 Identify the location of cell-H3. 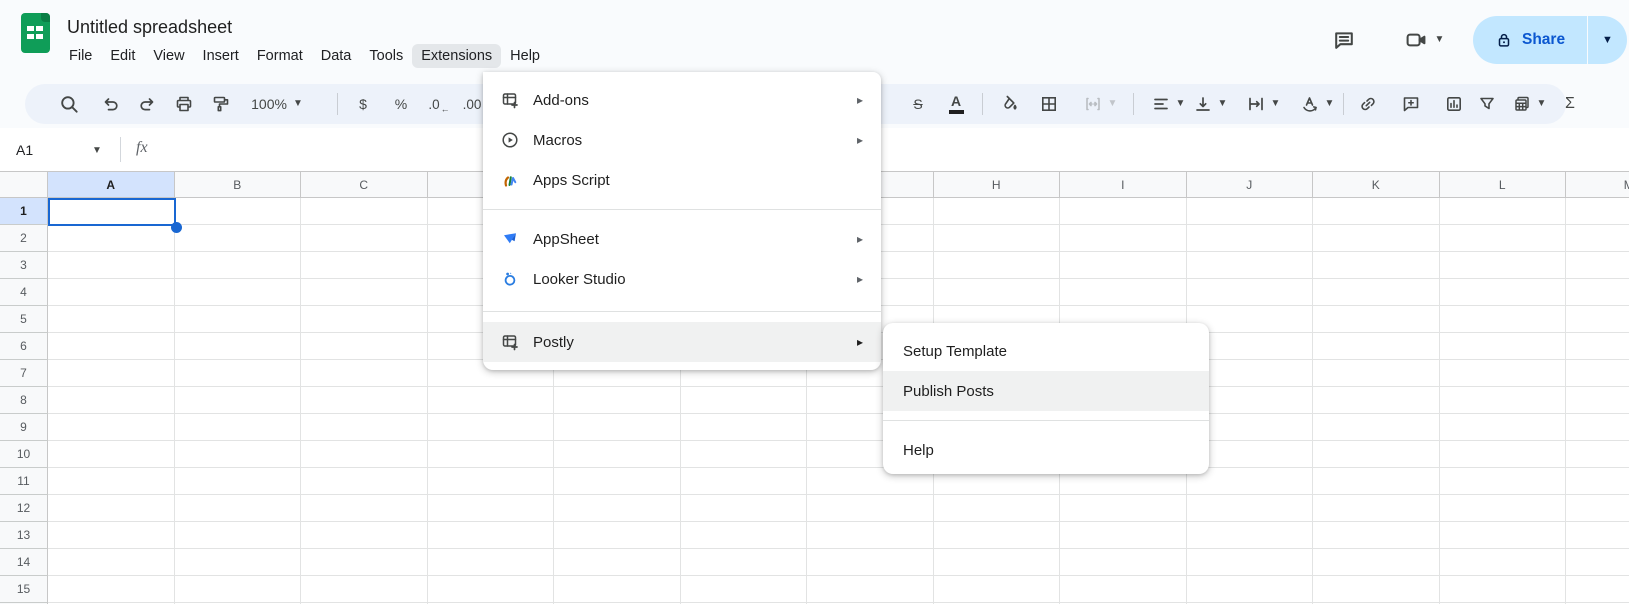
(996, 265).